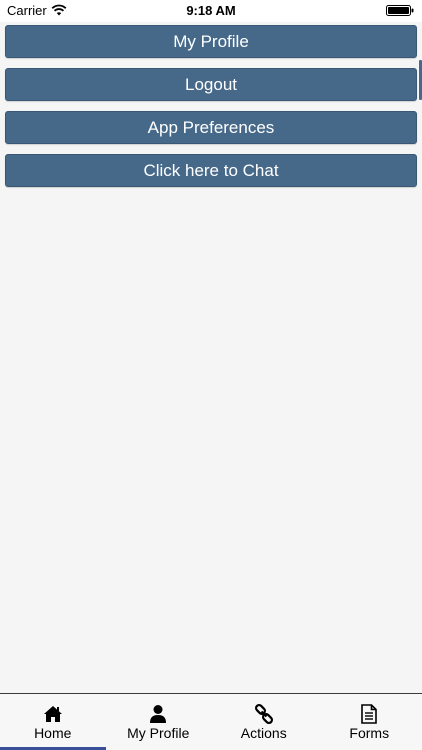 This screenshot has height=750, width=422. What do you see at coordinates (211, 84) in the screenshot?
I see `logout-button: Logout` at bounding box center [211, 84].